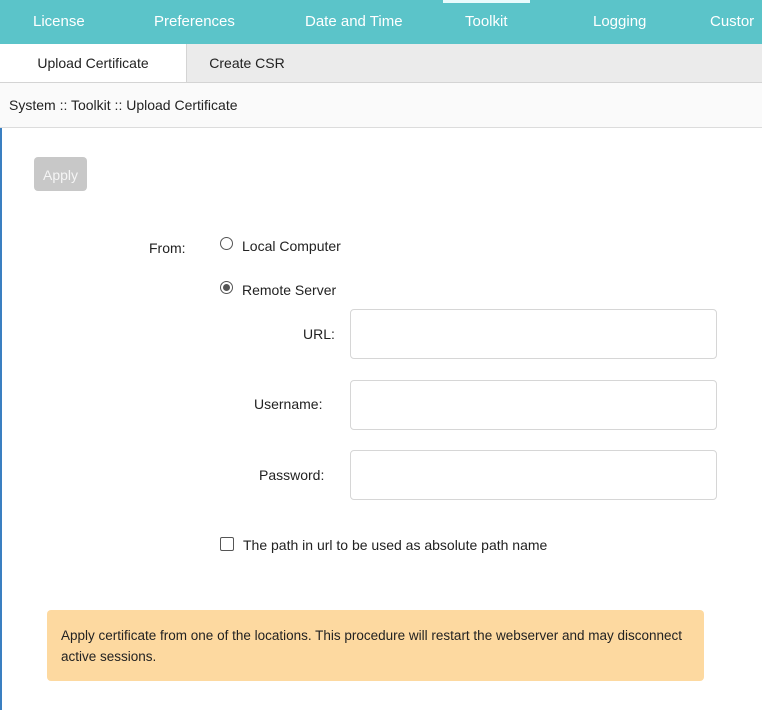 The width and height of the screenshot is (762, 710). What do you see at coordinates (226, 287) in the screenshot?
I see `radio-remote-server` at bounding box center [226, 287].